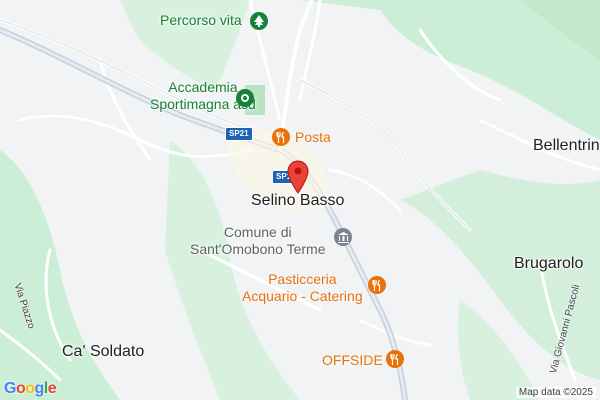 Image resolution: width=600 pixels, height=400 pixels. What do you see at coordinates (258, 249) in the screenshot?
I see `poi-label-comune-line2: Sant'Omobono Terme` at bounding box center [258, 249].